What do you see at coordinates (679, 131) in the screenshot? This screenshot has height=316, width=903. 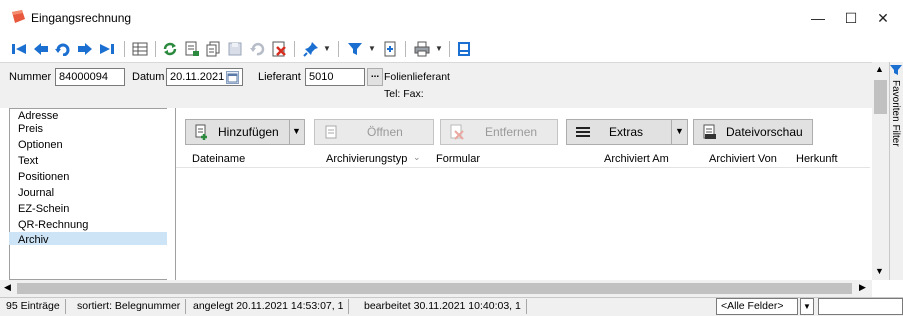 I see `extras-dropdown-icon: ▼` at bounding box center [679, 131].